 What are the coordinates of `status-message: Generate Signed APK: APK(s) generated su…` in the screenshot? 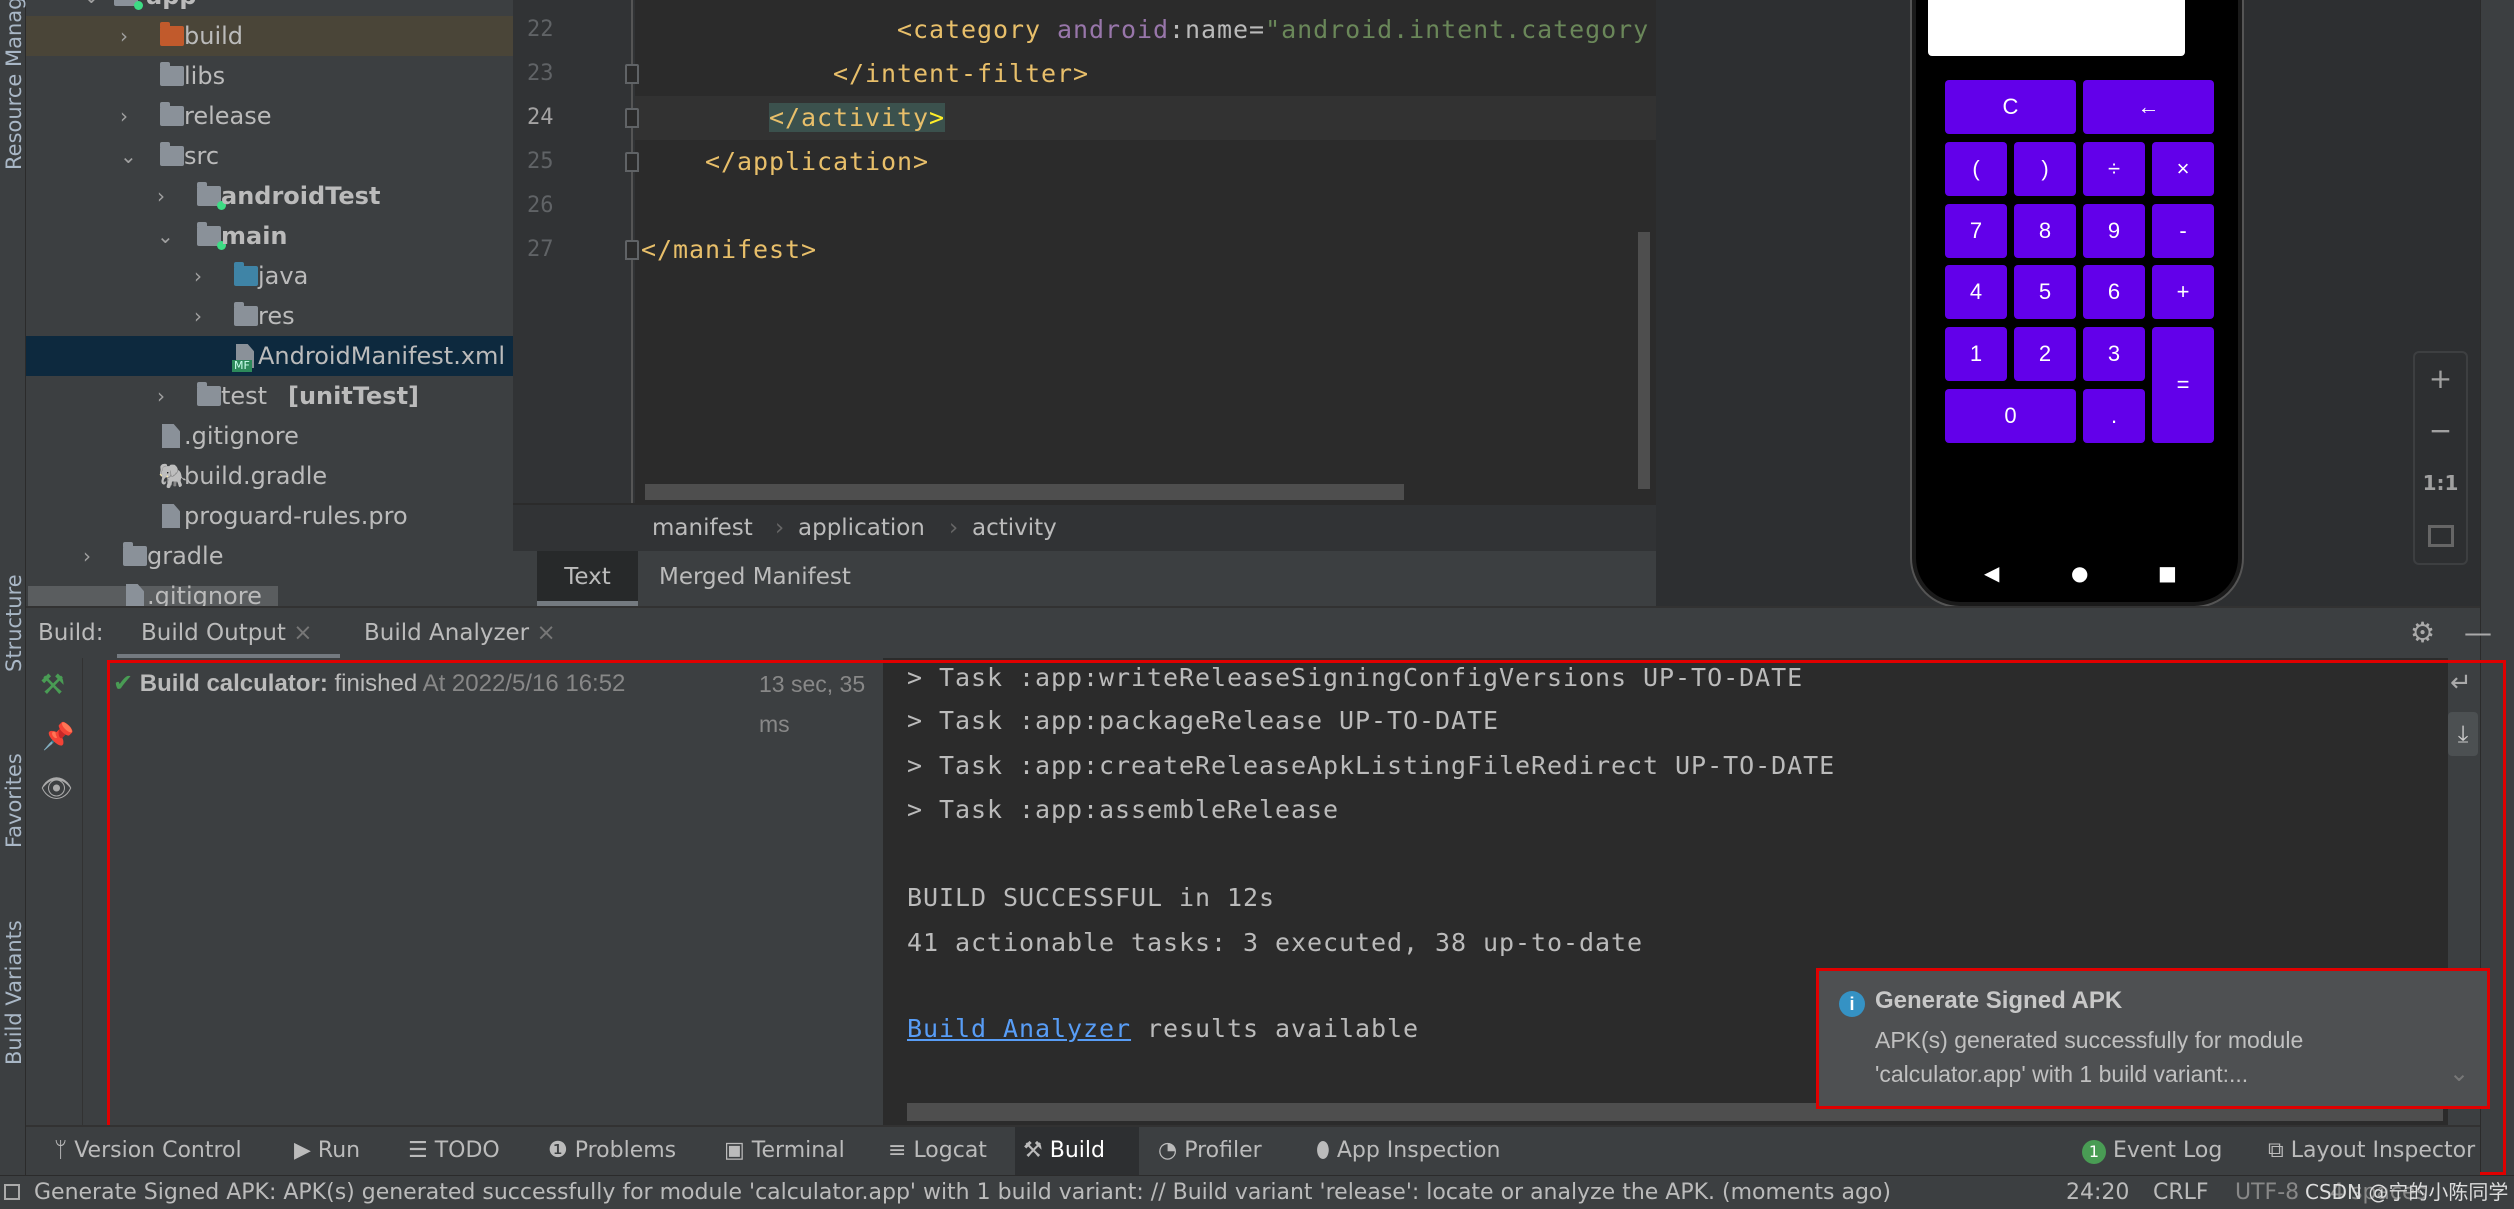 It's located at (962, 1192).